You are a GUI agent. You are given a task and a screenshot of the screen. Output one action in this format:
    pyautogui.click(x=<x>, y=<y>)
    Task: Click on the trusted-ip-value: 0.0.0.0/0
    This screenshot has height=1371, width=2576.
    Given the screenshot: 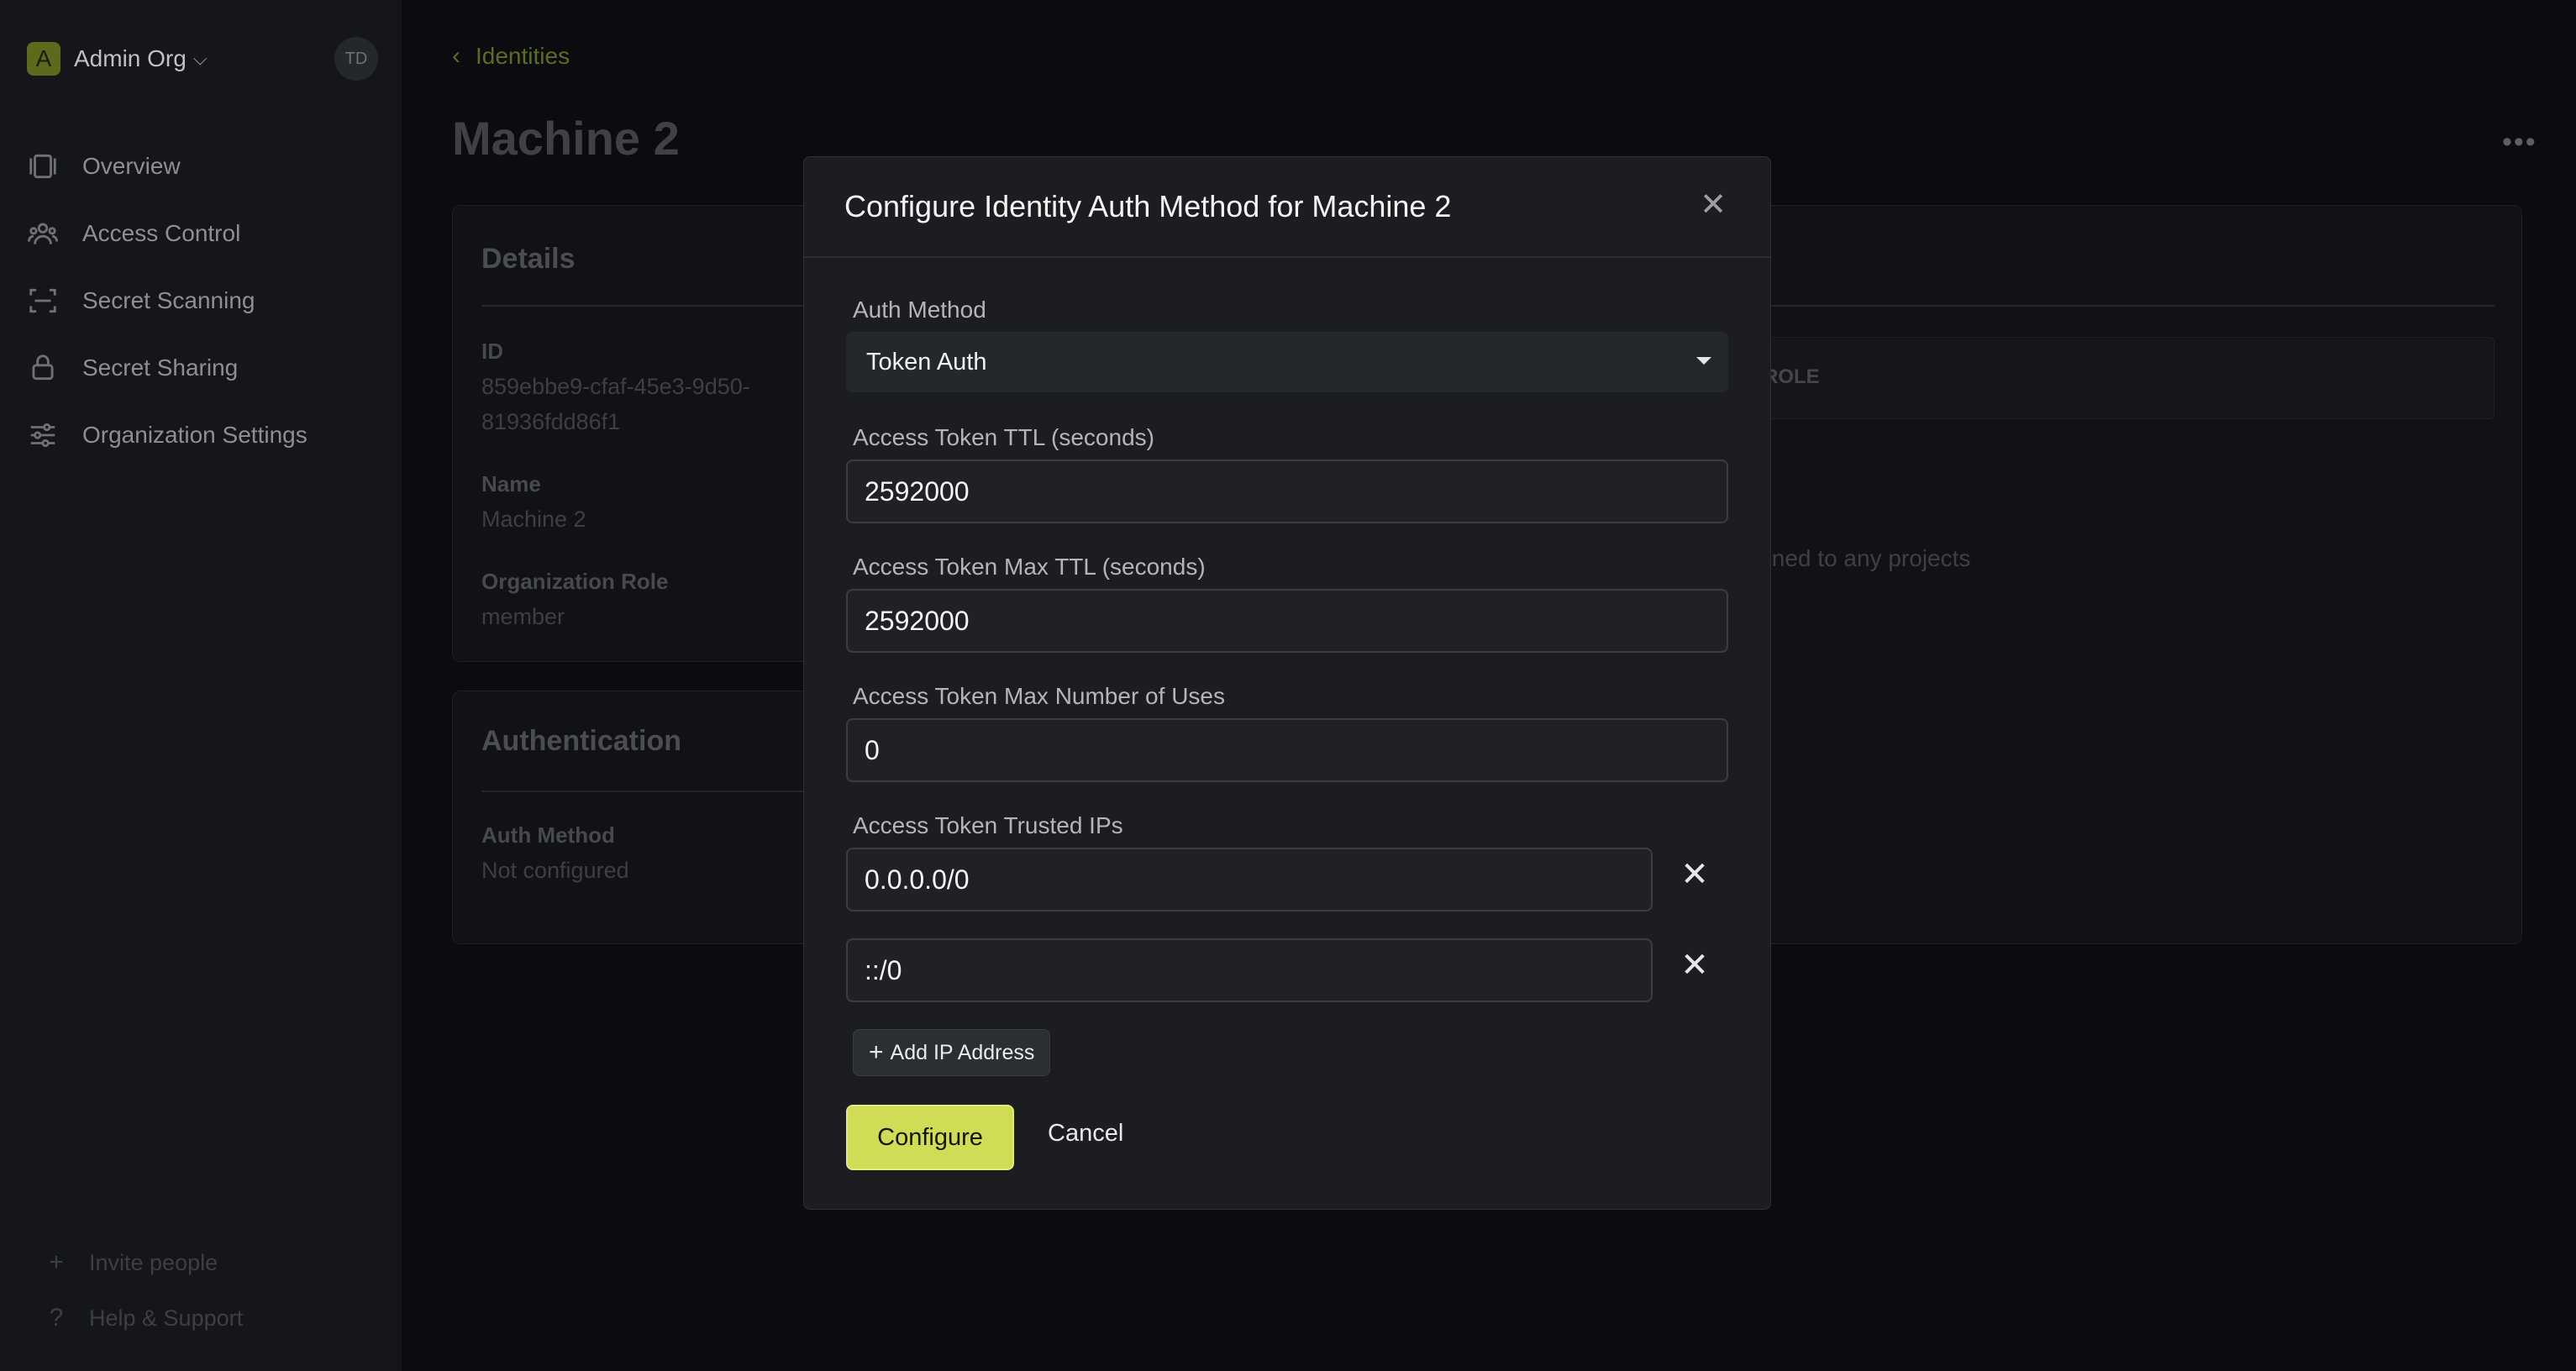 What is the action you would take?
    pyautogui.click(x=917, y=879)
    